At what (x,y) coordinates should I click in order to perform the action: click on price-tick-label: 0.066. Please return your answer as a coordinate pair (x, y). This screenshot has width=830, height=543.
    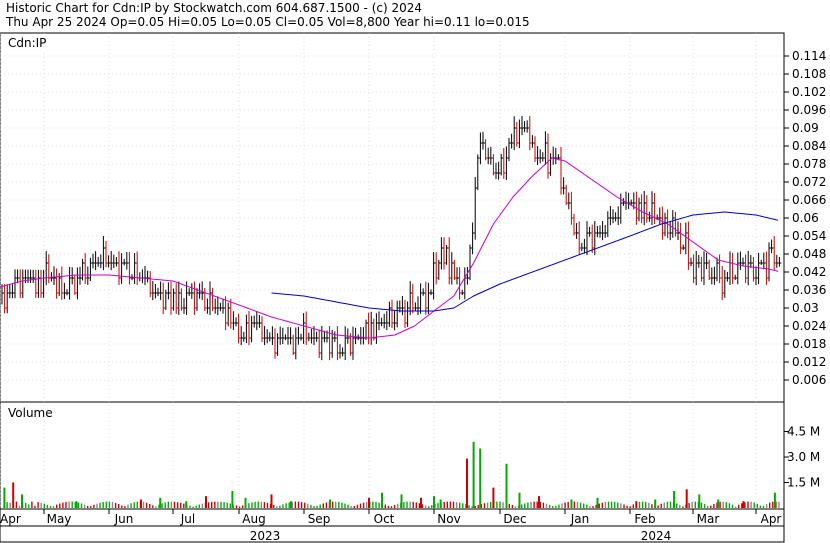
    Looking at the image, I should click on (809, 200).